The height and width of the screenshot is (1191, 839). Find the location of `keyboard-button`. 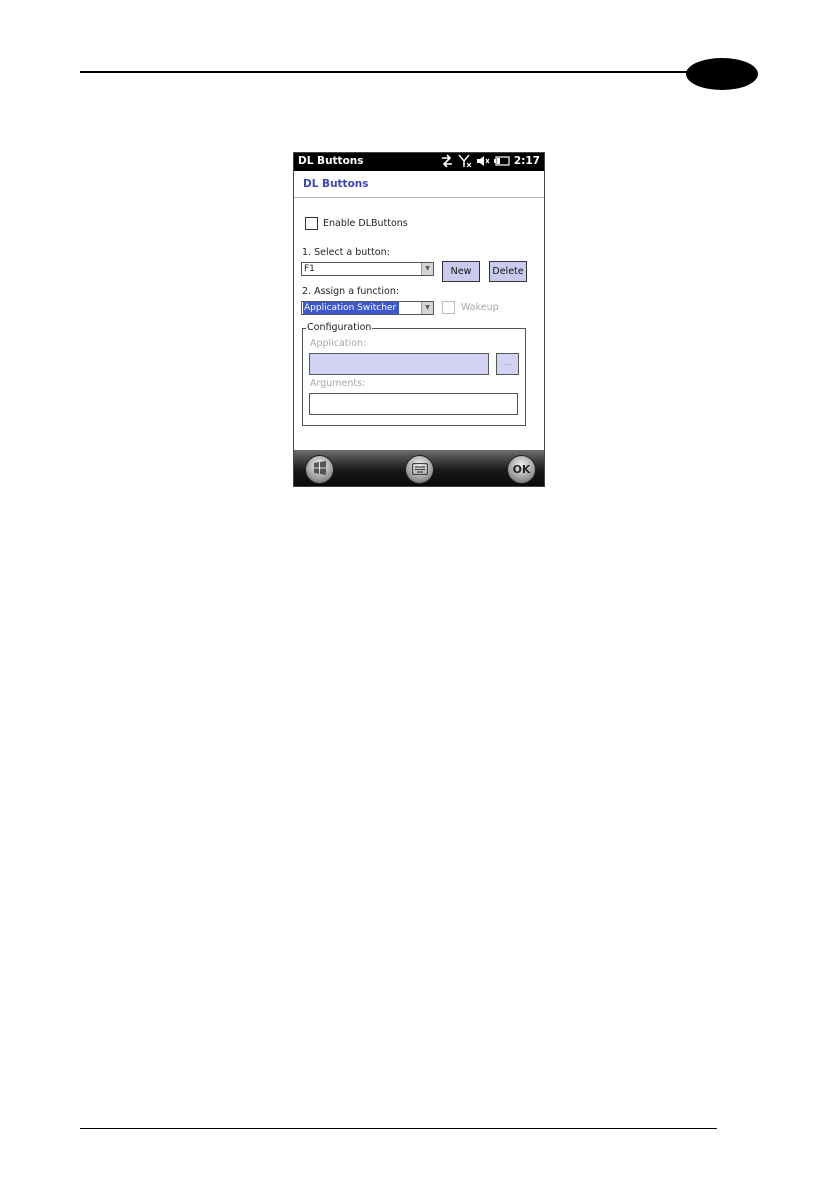

keyboard-button is located at coordinates (419, 469).